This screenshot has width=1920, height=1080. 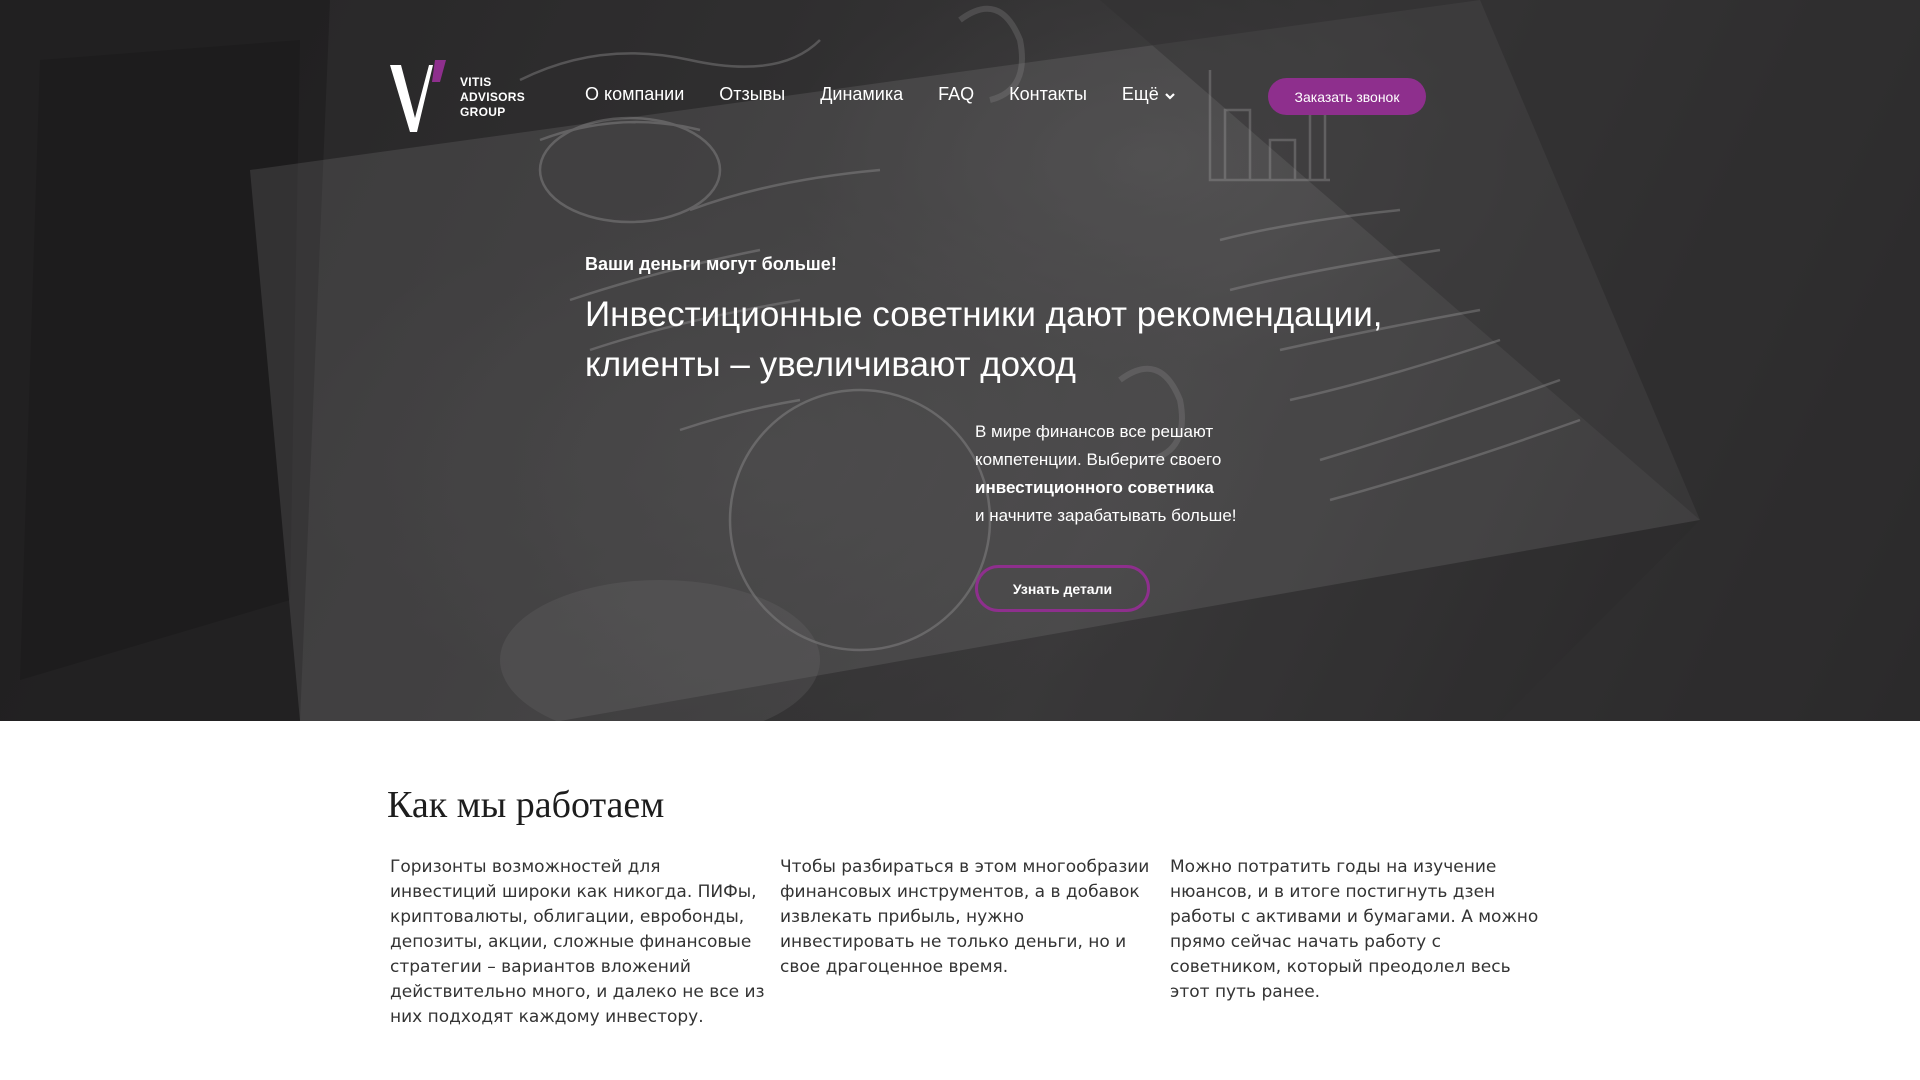 I want to click on request-call-button: Заказать звонок, so click(x=1347, y=96).